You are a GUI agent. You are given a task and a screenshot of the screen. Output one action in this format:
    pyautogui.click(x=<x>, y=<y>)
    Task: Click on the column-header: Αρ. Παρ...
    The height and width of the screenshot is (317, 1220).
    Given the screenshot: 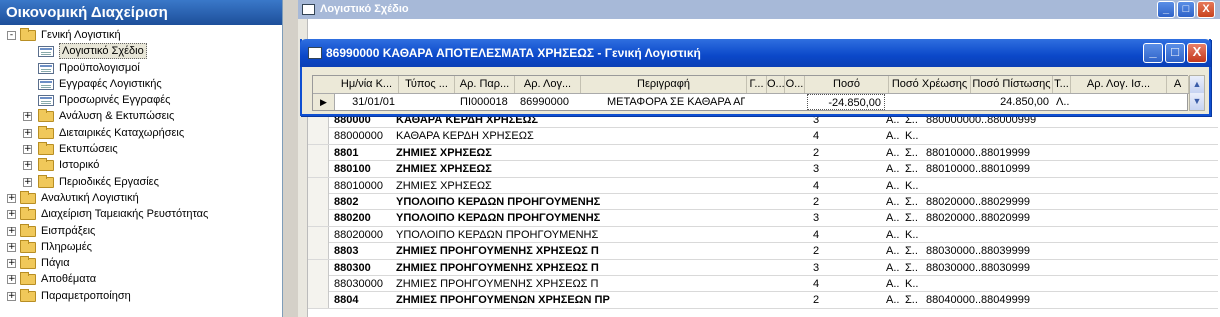 What is the action you would take?
    pyautogui.click(x=485, y=84)
    